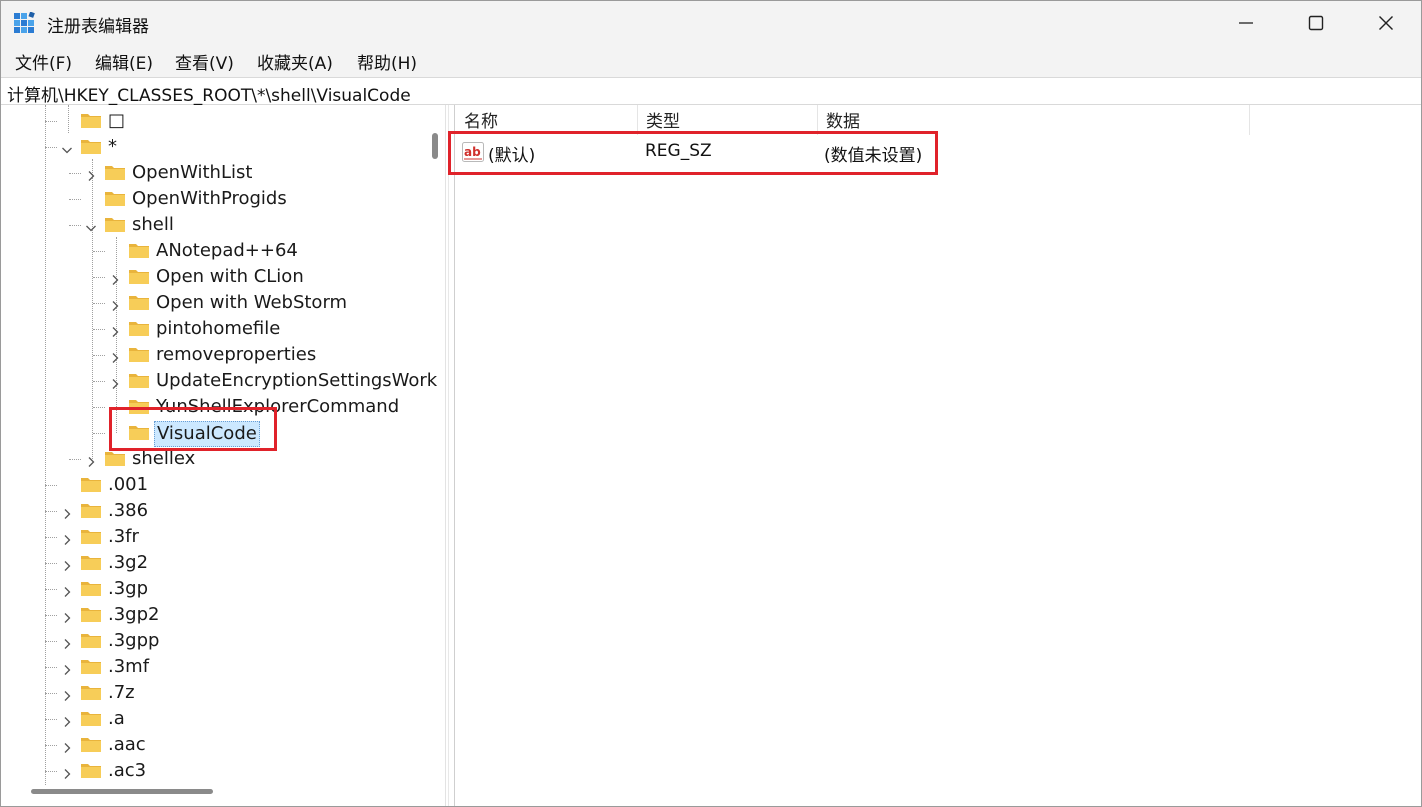 The width and height of the screenshot is (1422, 807). Describe the element at coordinates (435, 146) in the screenshot. I see `tree-vertical-scrollbar` at that location.